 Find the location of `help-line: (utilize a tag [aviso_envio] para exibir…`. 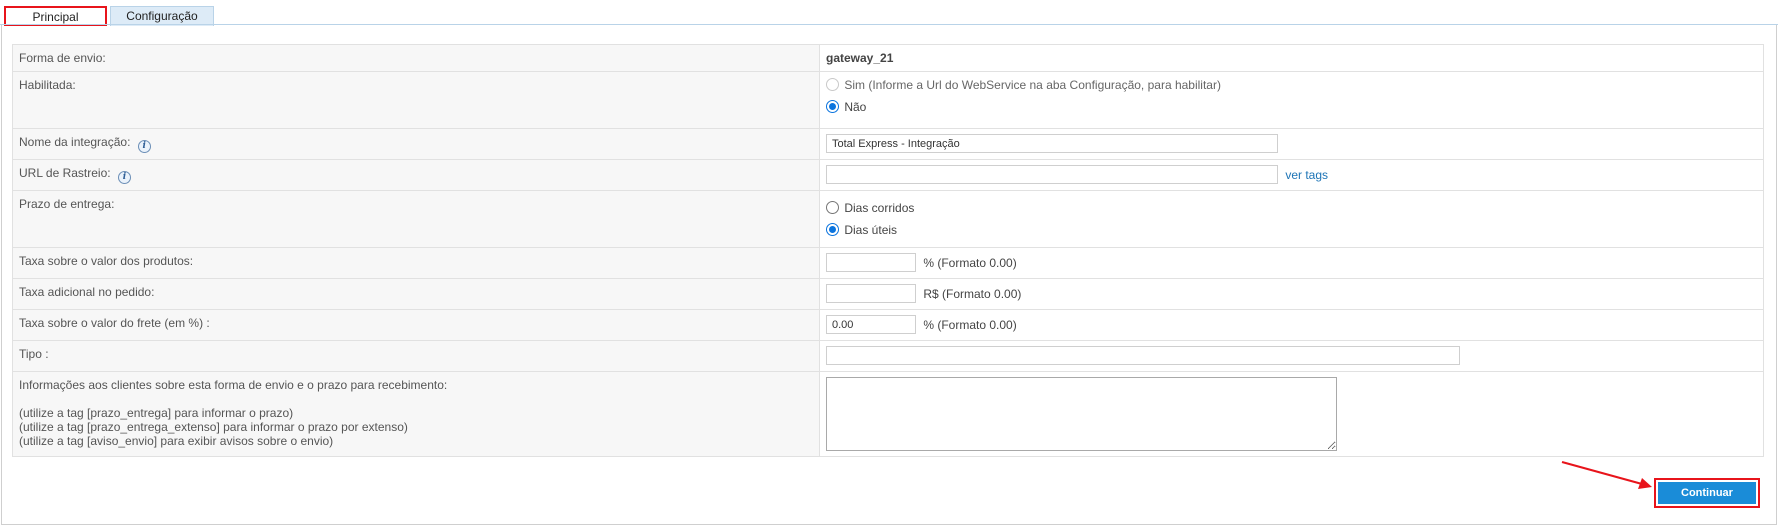

help-line: (utilize a tag [aviso_envio] para exibir… is located at coordinates (176, 441).